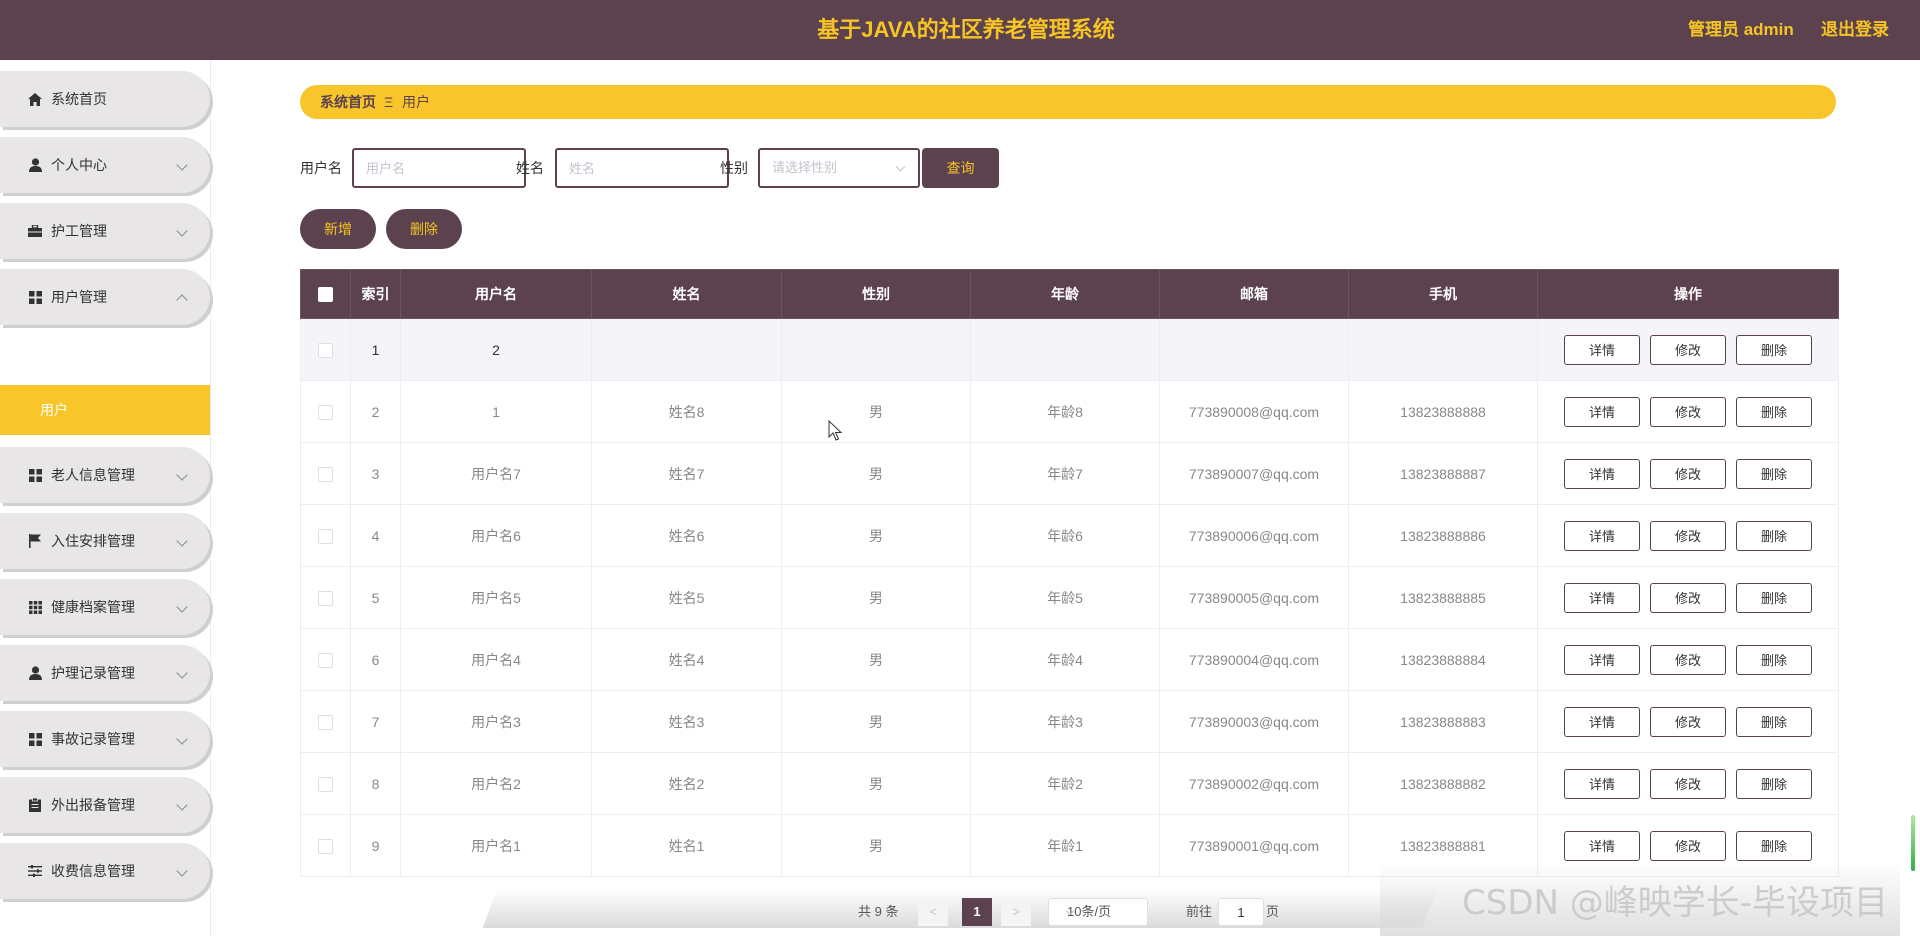  Describe the element at coordinates (54, 410) in the screenshot. I see `sidebar-subitem-label: 用户` at that location.